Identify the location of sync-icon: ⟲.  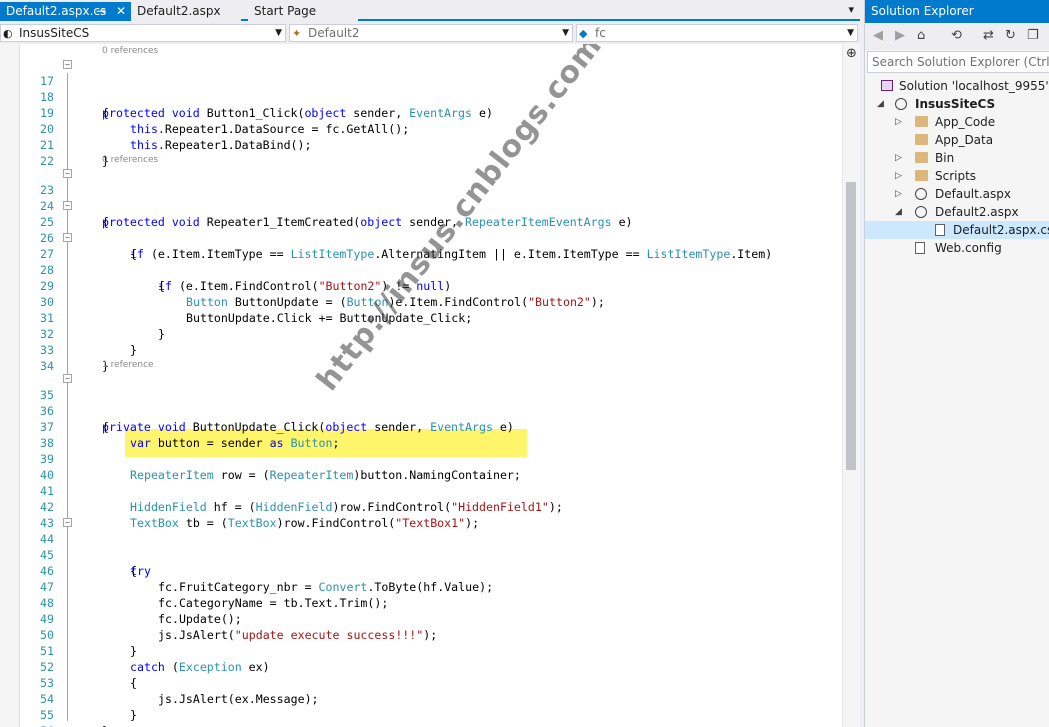
(956, 35).